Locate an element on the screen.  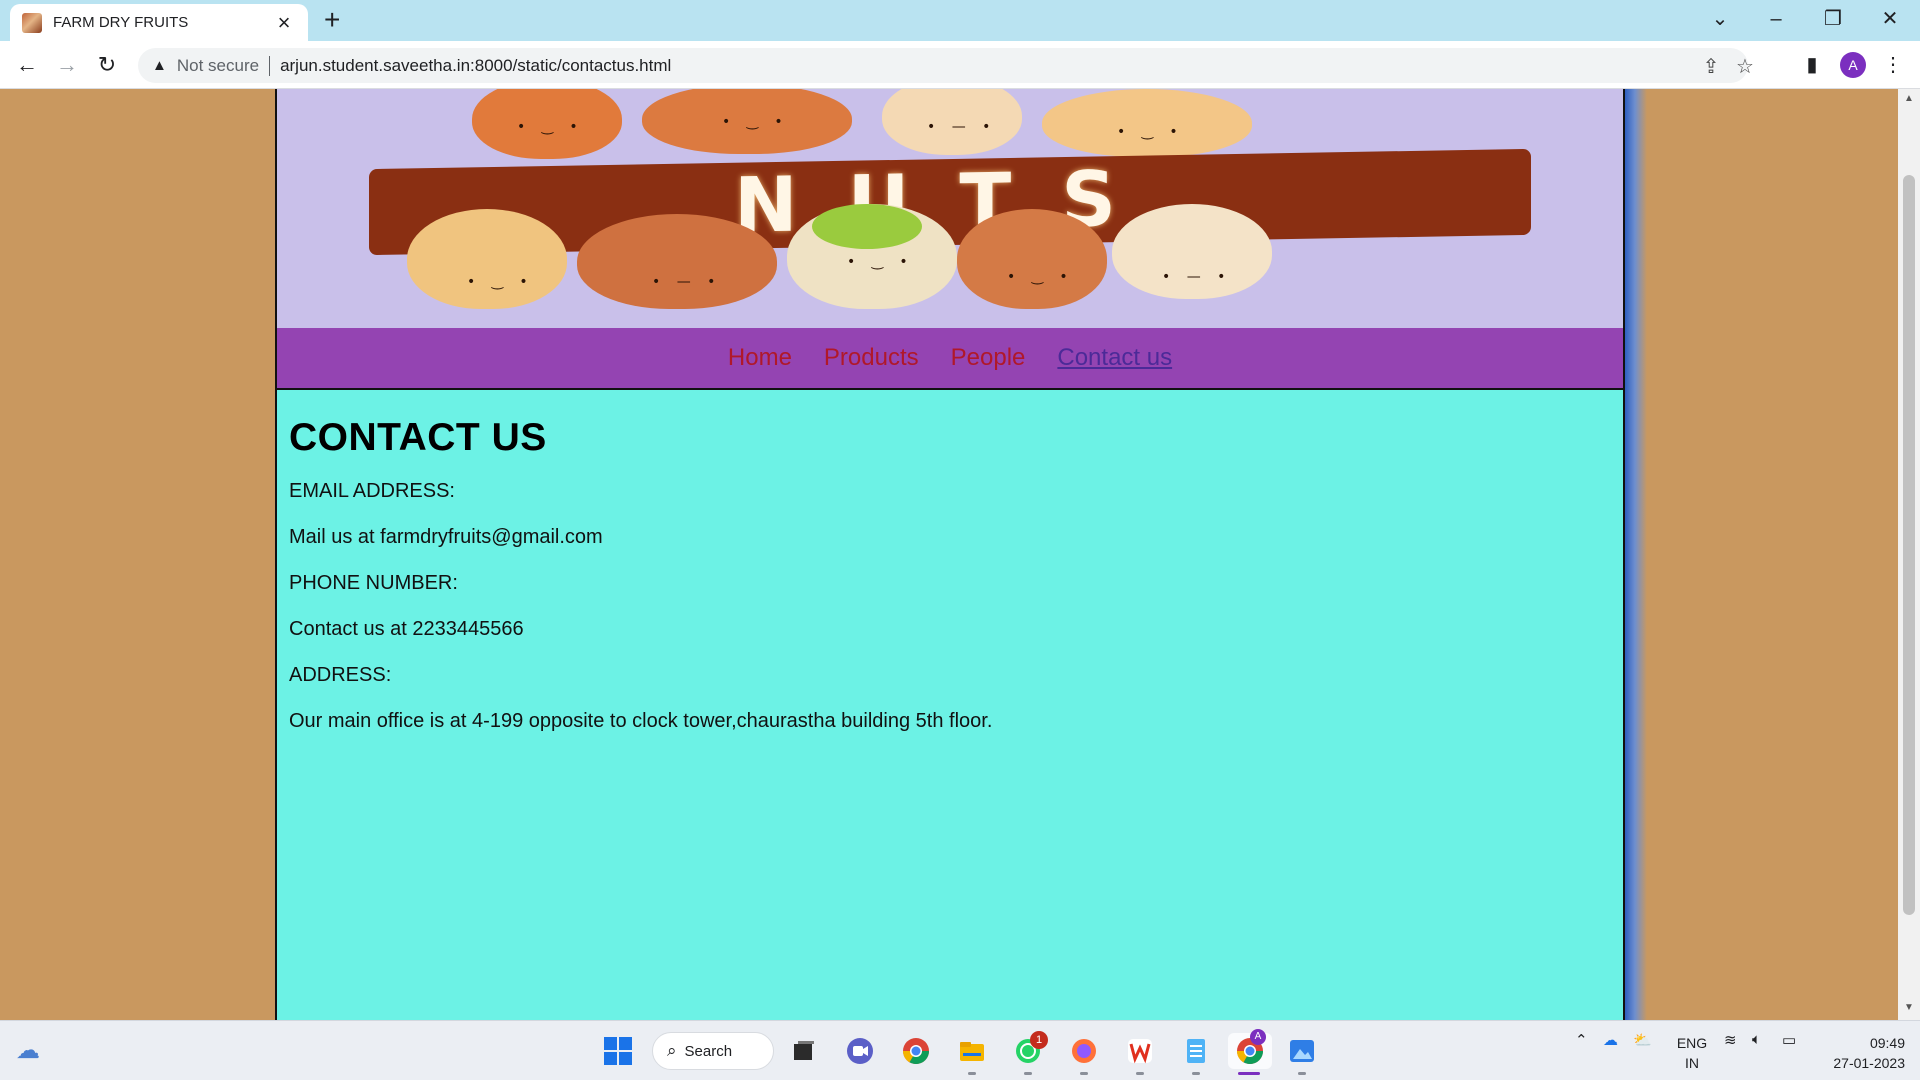
weather-widget-icon: ☁ is located at coordinates (28, 1051).